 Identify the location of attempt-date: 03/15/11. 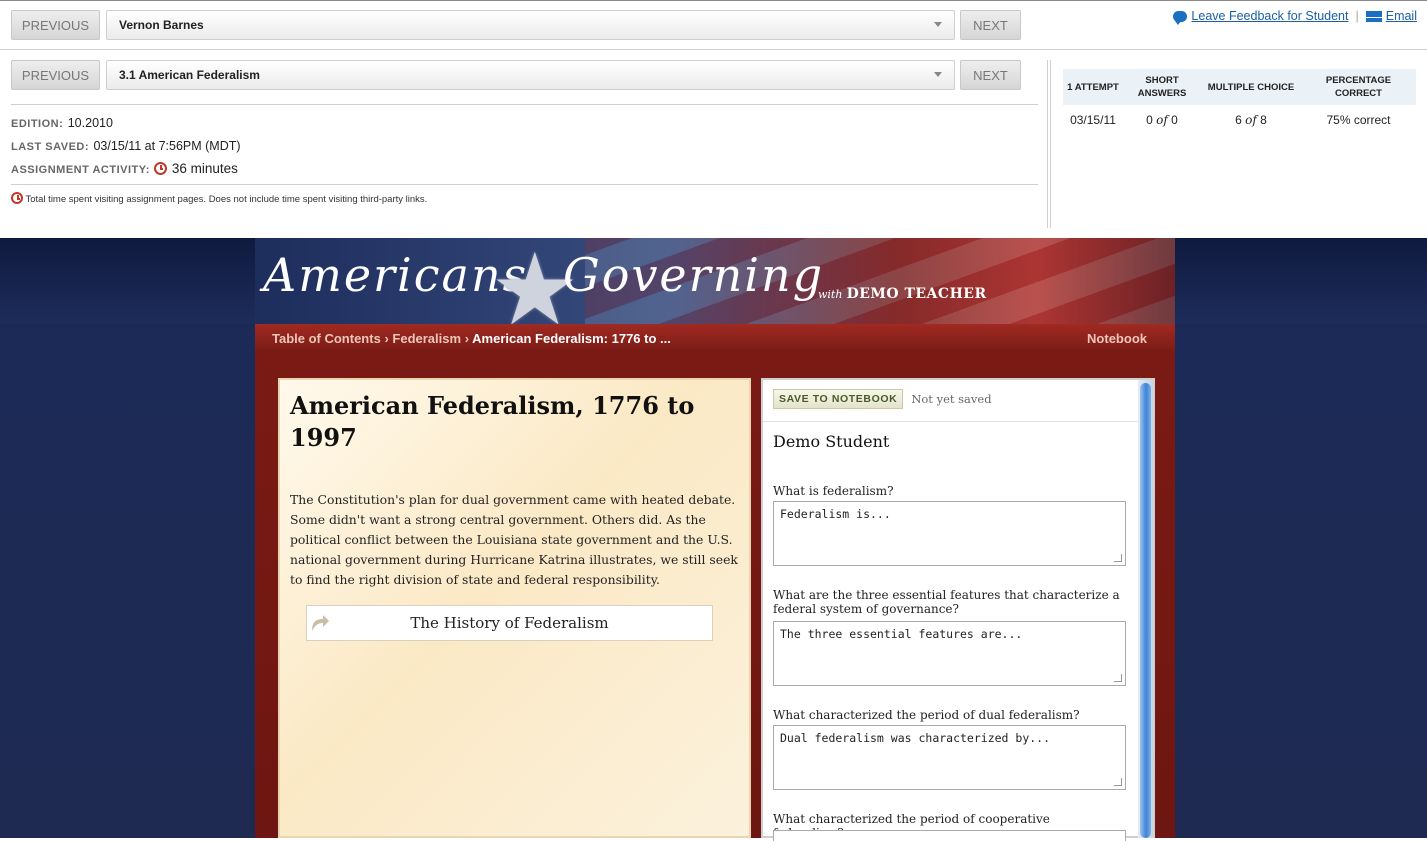
(1093, 120).